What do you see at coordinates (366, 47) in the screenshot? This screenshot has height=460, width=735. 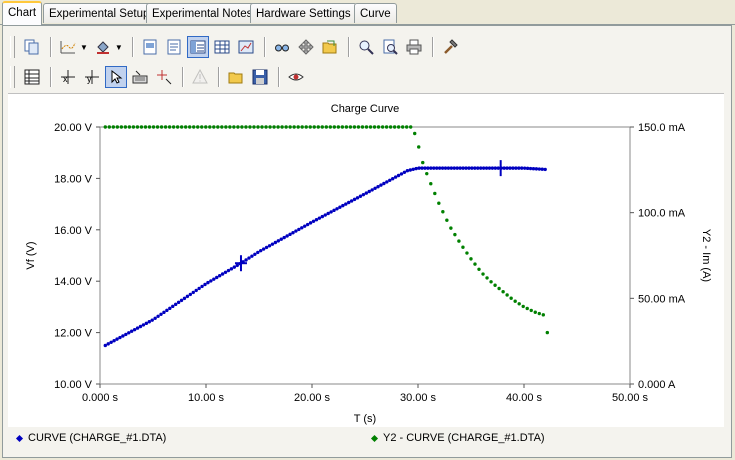 I see `zoom-icon` at bounding box center [366, 47].